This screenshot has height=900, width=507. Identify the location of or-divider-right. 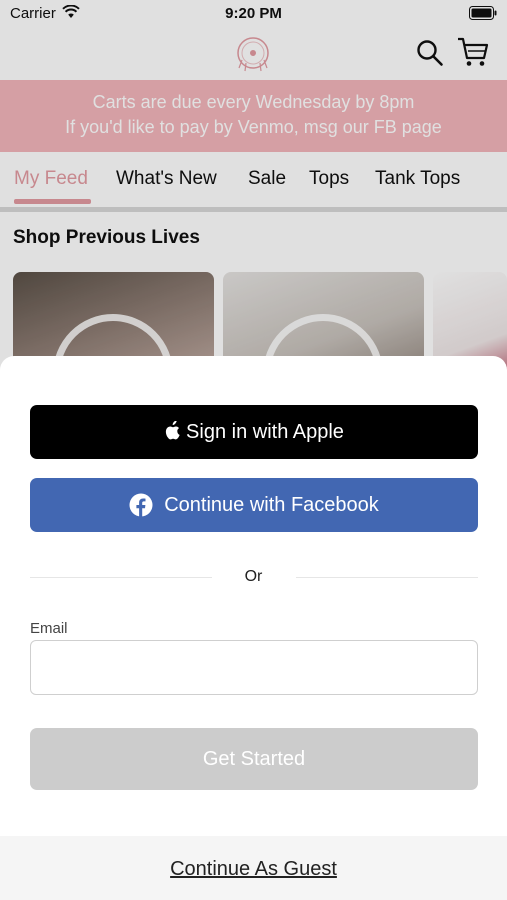
(387, 577).